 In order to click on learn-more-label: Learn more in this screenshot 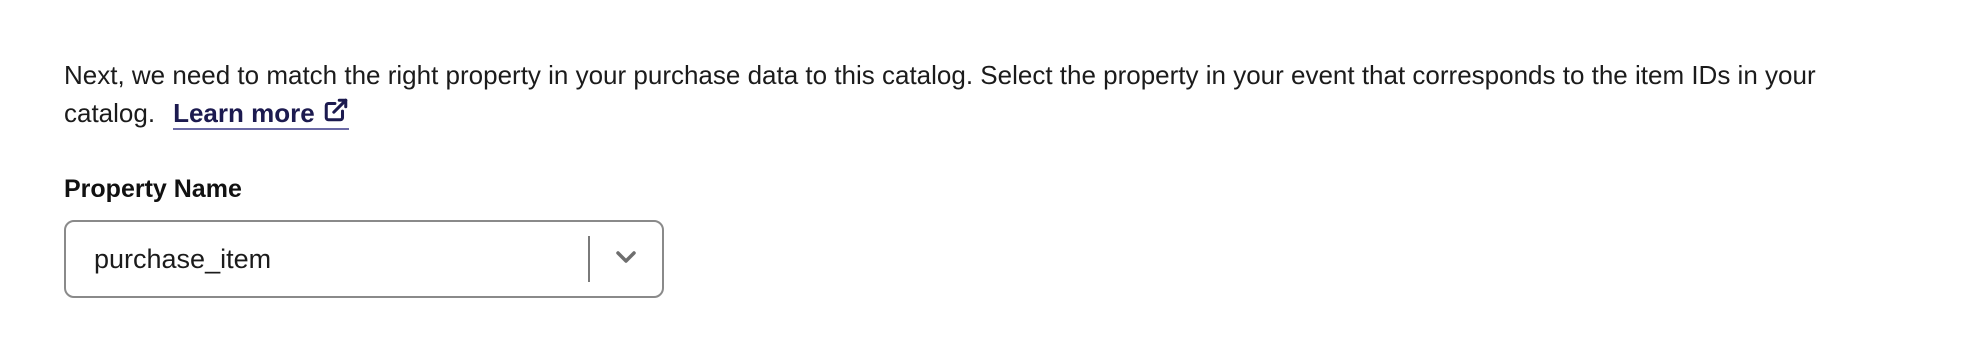, I will do `click(244, 113)`.